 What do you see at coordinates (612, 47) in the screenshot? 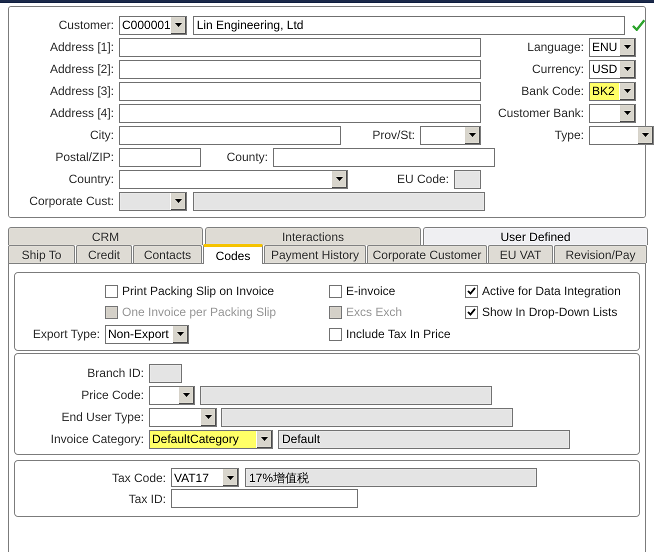
I see `dropdown: ENU` at bounding box center [612, 47].